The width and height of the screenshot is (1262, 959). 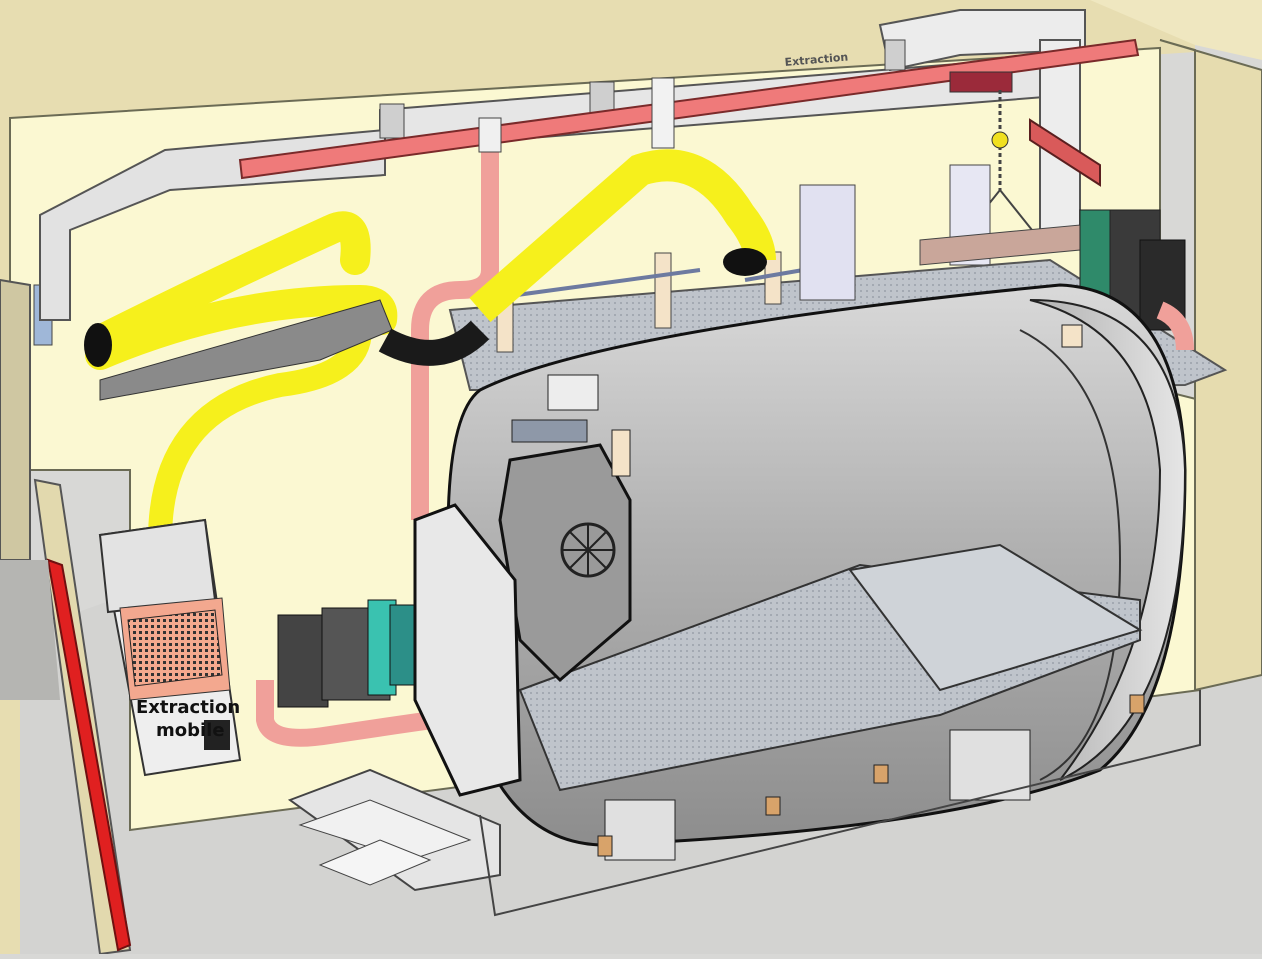 What do you see at coordinates (1000, 140) in the screenshot?
I see `hoist-hook` at bounding box center [1000, 140].